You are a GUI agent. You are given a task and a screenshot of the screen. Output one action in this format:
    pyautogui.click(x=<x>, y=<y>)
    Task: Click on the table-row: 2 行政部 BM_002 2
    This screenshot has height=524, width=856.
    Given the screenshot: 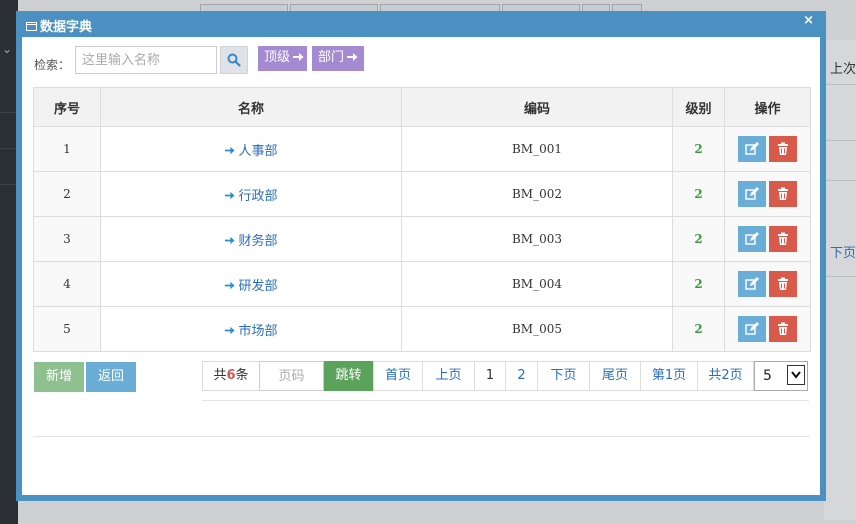 What is the action you would take?
    pyautogui.click(x=422, y=194)
    